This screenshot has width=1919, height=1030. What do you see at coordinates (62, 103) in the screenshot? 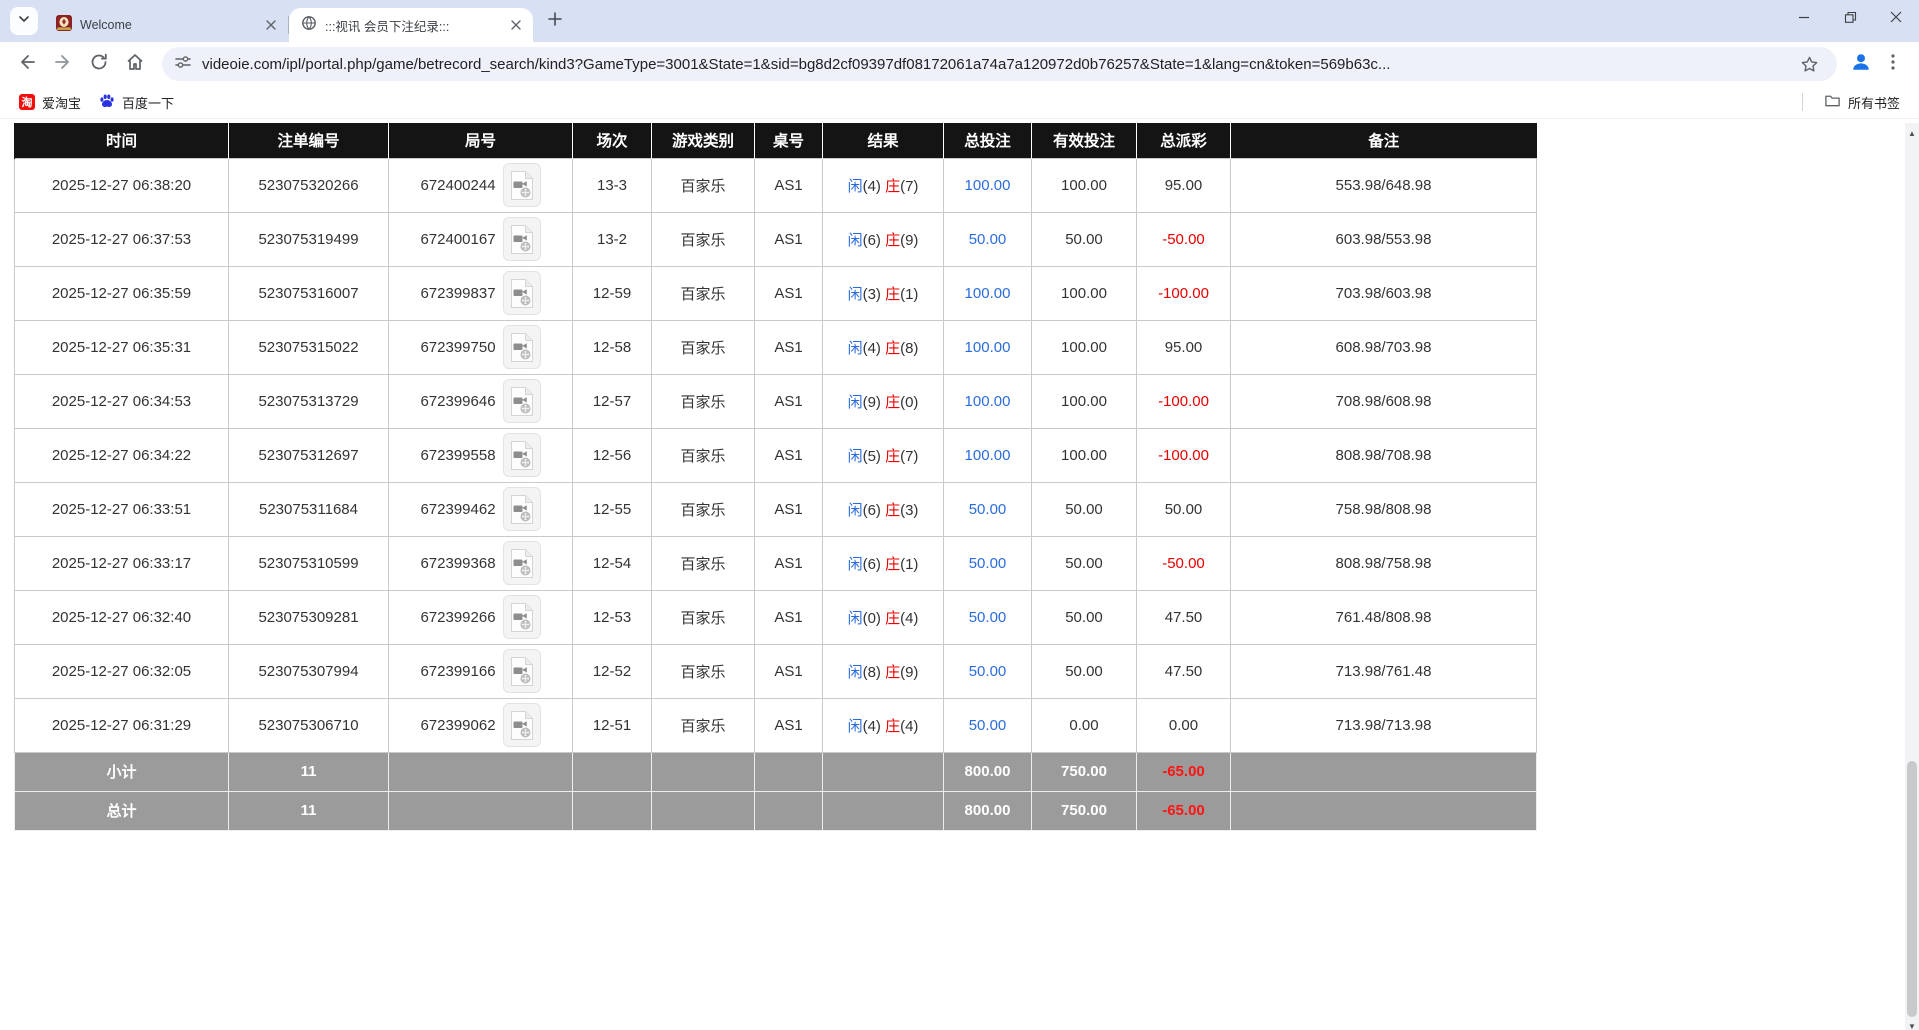
I see `bookmark-label: 爱淘宝` at bounding box center [62, 103].